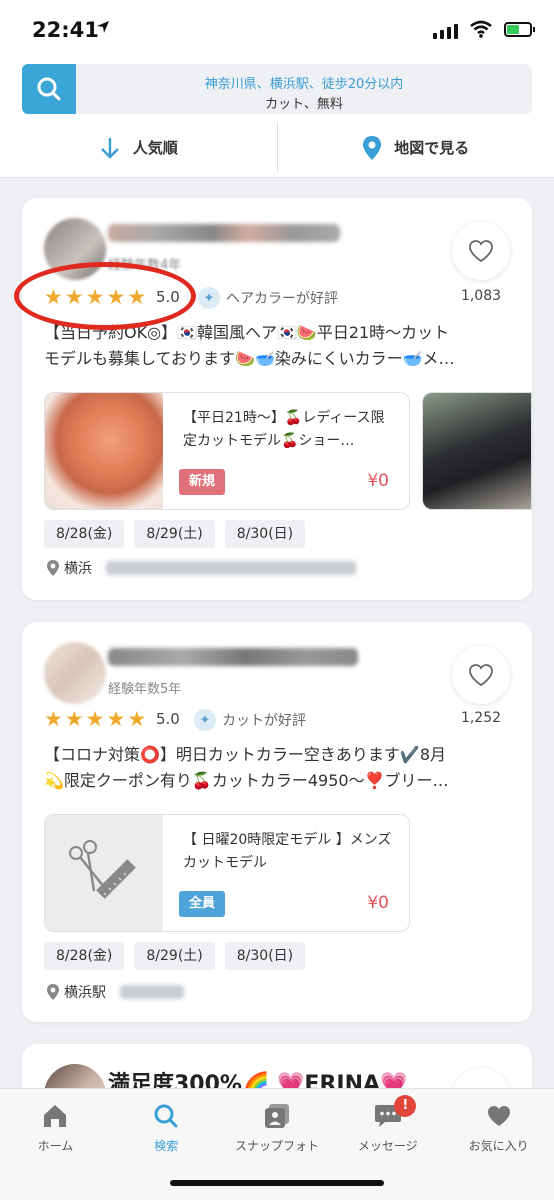 The height and width of the screenshot is (1200, 554). What do you see at coordinates (166, 1146) in the screenshot?
I see `tab-label: 検索` at bounding box center [166, 1146].